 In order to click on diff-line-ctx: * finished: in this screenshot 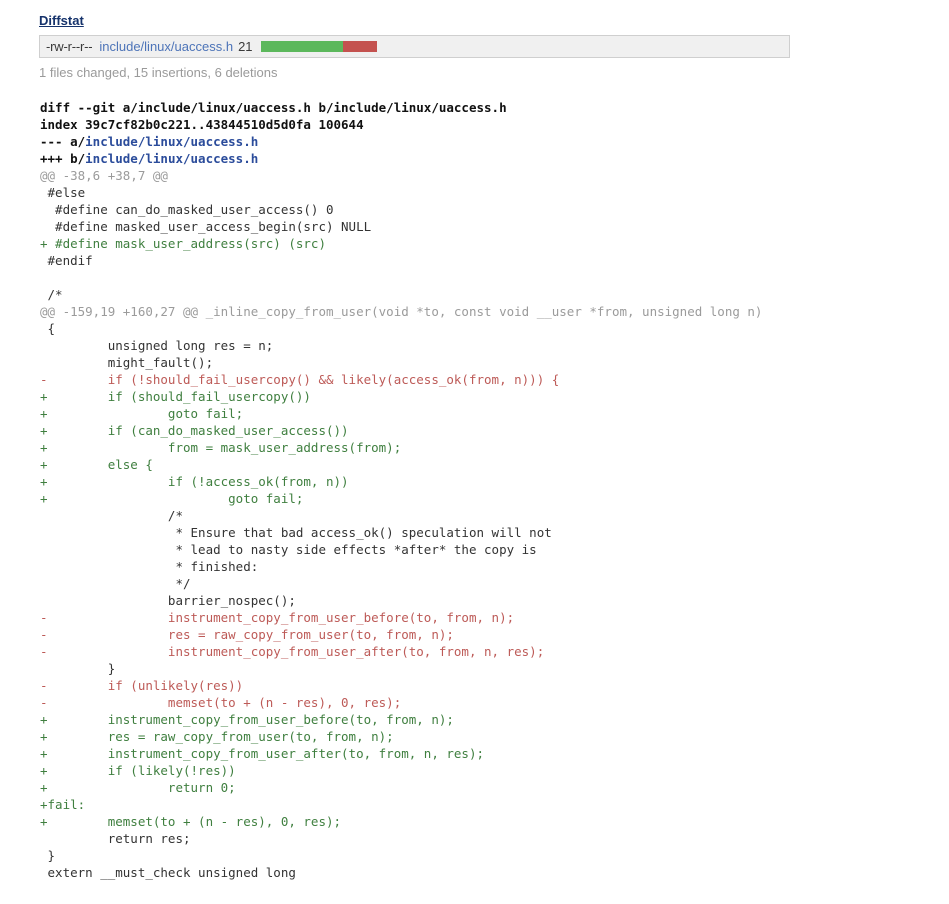, I will do `click(149, 566)`.